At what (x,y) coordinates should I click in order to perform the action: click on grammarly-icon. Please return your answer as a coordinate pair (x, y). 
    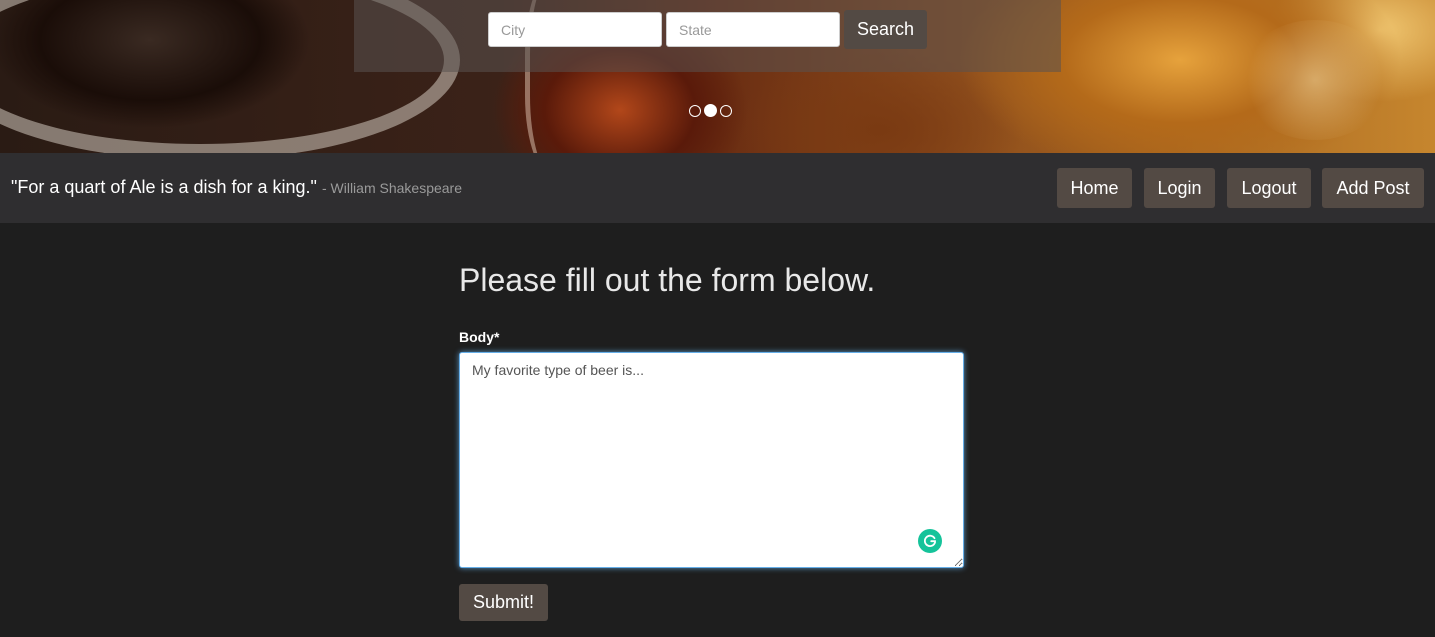
    Looking at the image, I should click on (930, 541).